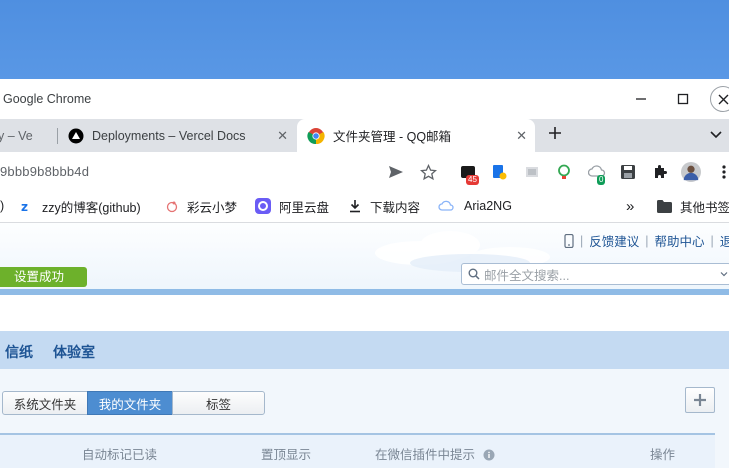 The image size is (729, 468). What do you see at coordinates (304, 207) in the screenshot?
I see `bookmark-label: 阿里云盘` at bounding box center [304, 207].